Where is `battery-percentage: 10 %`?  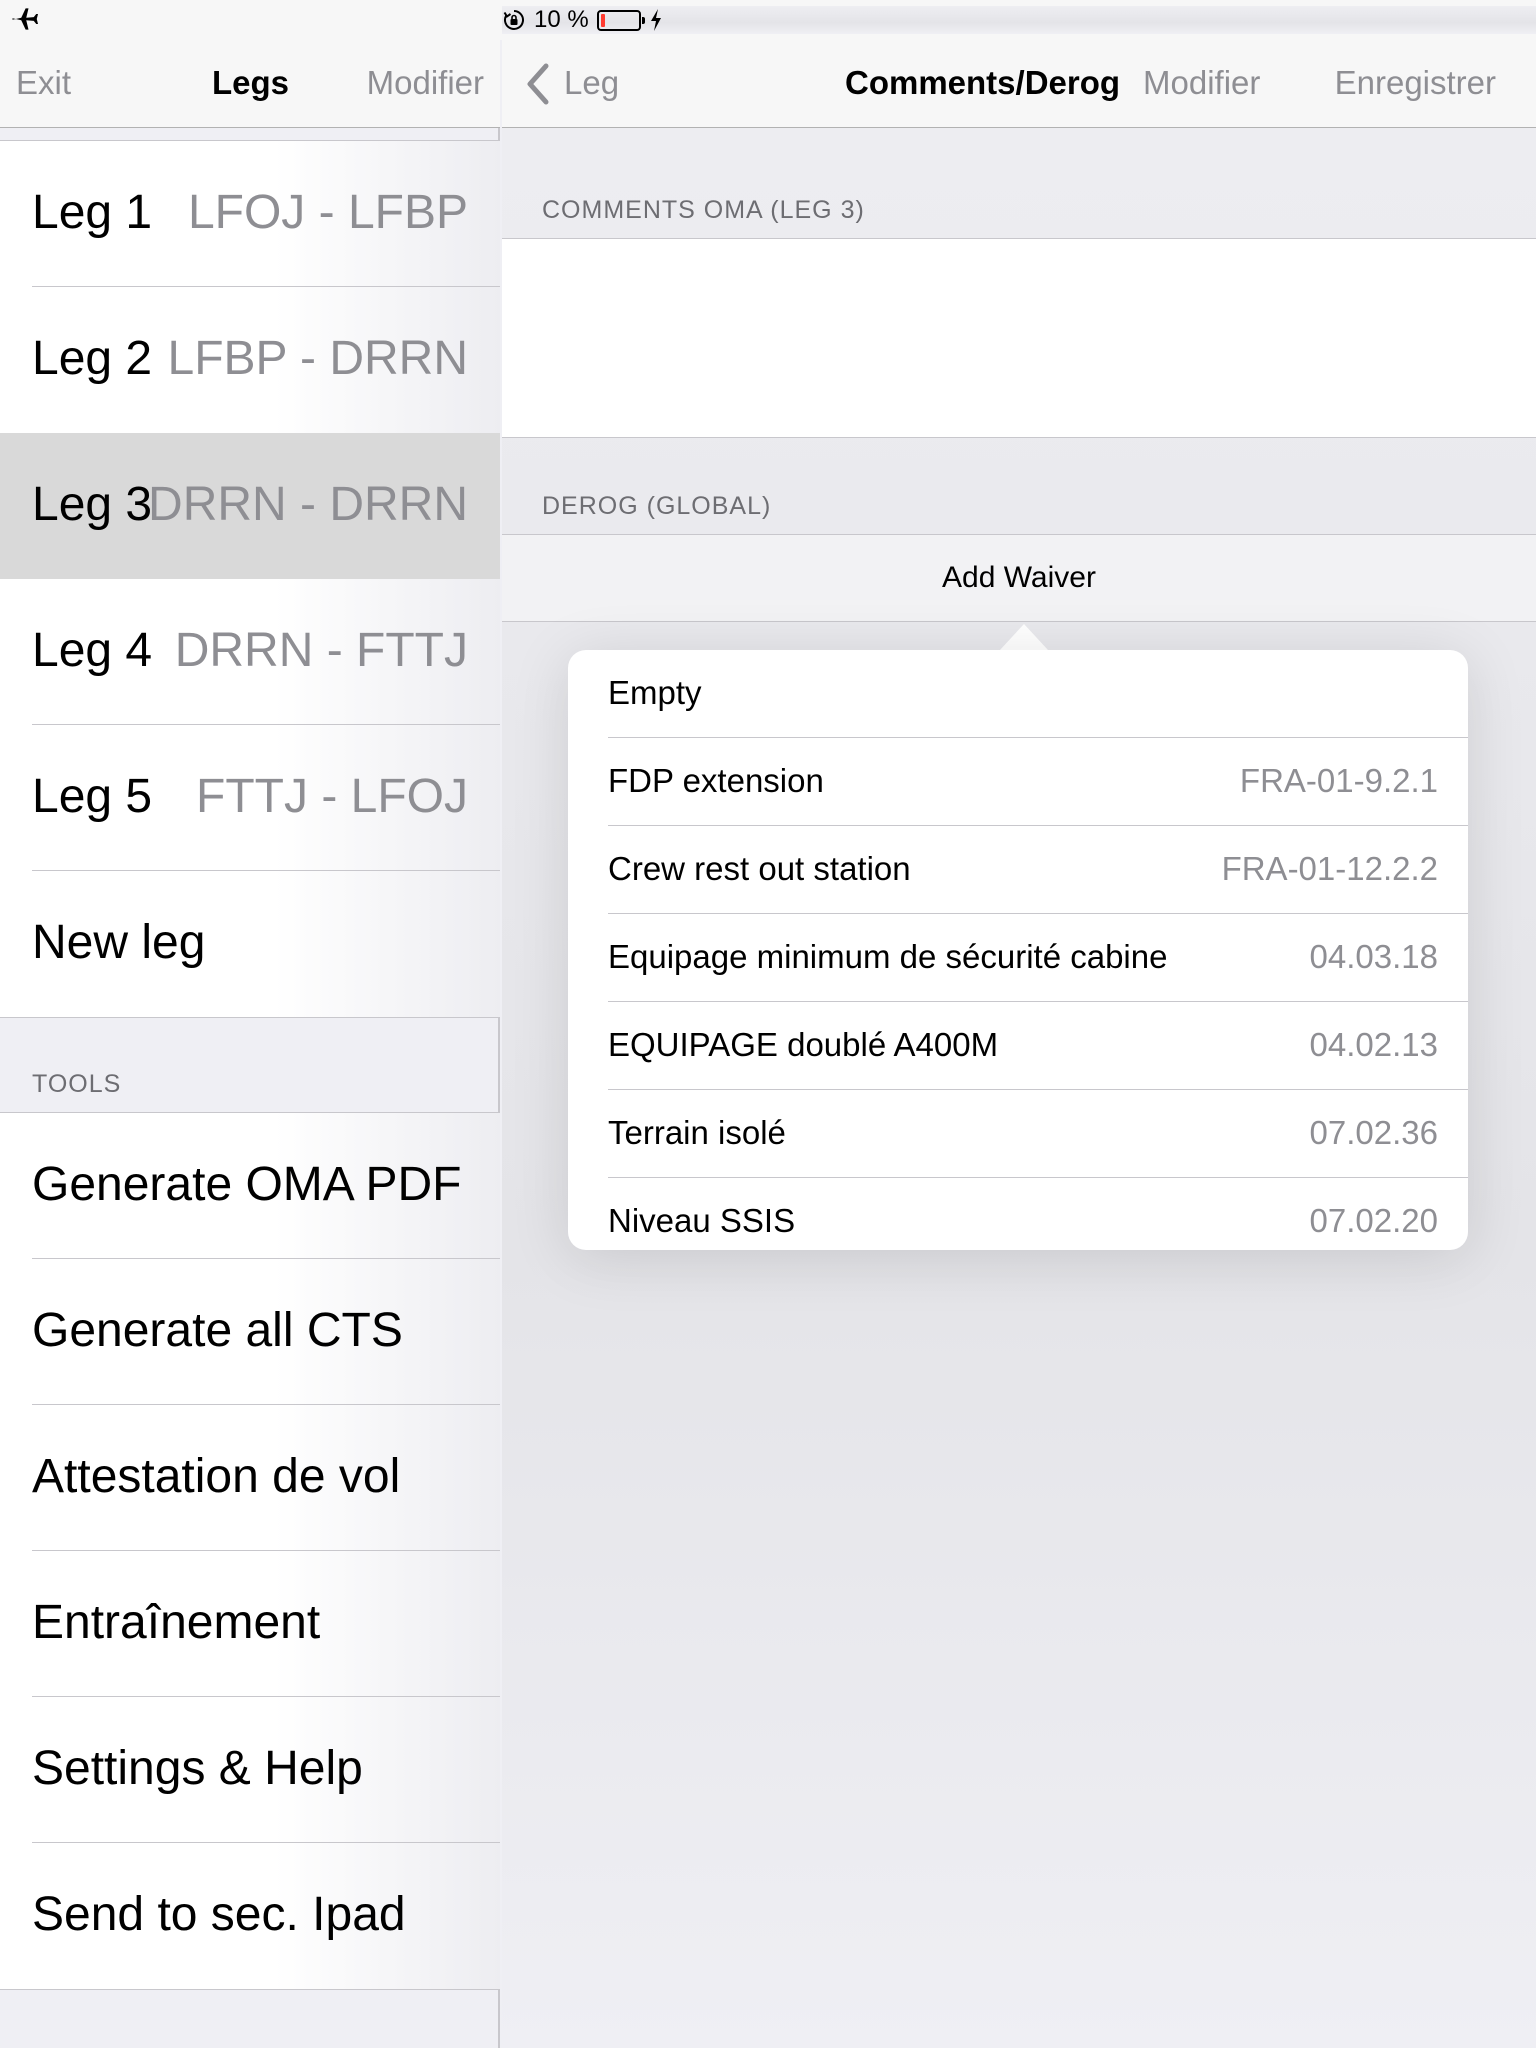 battery-percentage: 10 % is located at coordinates (561, 19).